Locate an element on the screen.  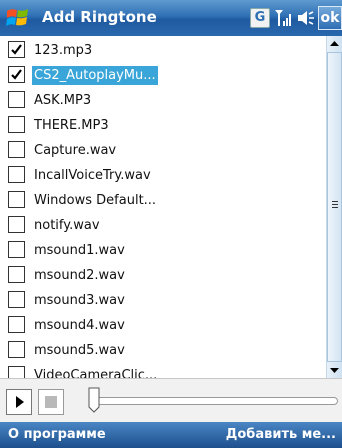
preview-player is located at coordinates (171, 400).